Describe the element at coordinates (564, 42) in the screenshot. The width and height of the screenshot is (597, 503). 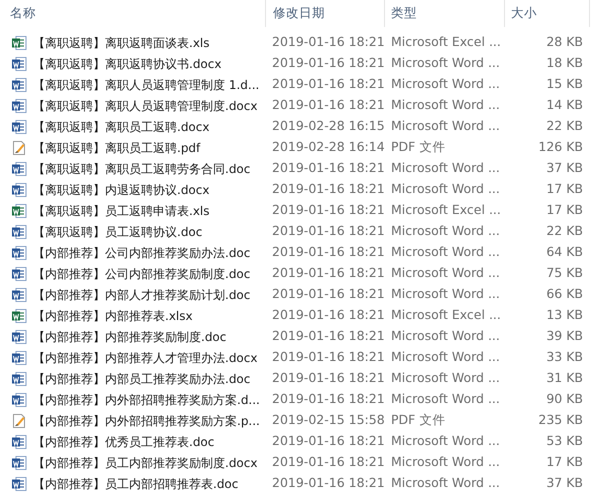
I see `file-size: 28 KB` at that location.